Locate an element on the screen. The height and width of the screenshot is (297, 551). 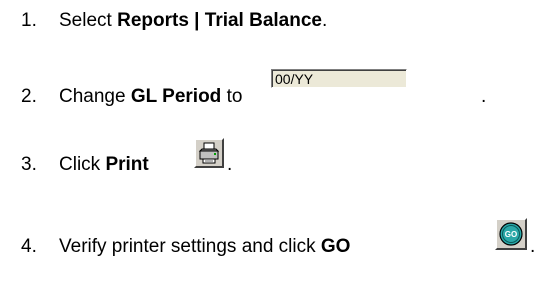
step-text: Click is located at coordinates (82, 164).